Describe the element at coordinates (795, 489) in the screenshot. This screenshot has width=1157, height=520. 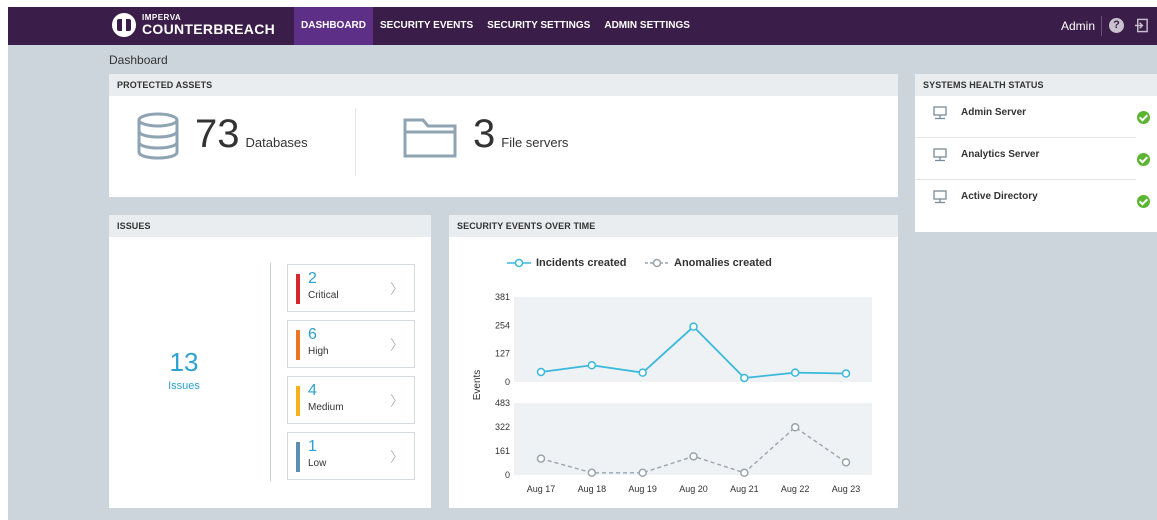
I see `x-tick-label: Aug 22` at that location.